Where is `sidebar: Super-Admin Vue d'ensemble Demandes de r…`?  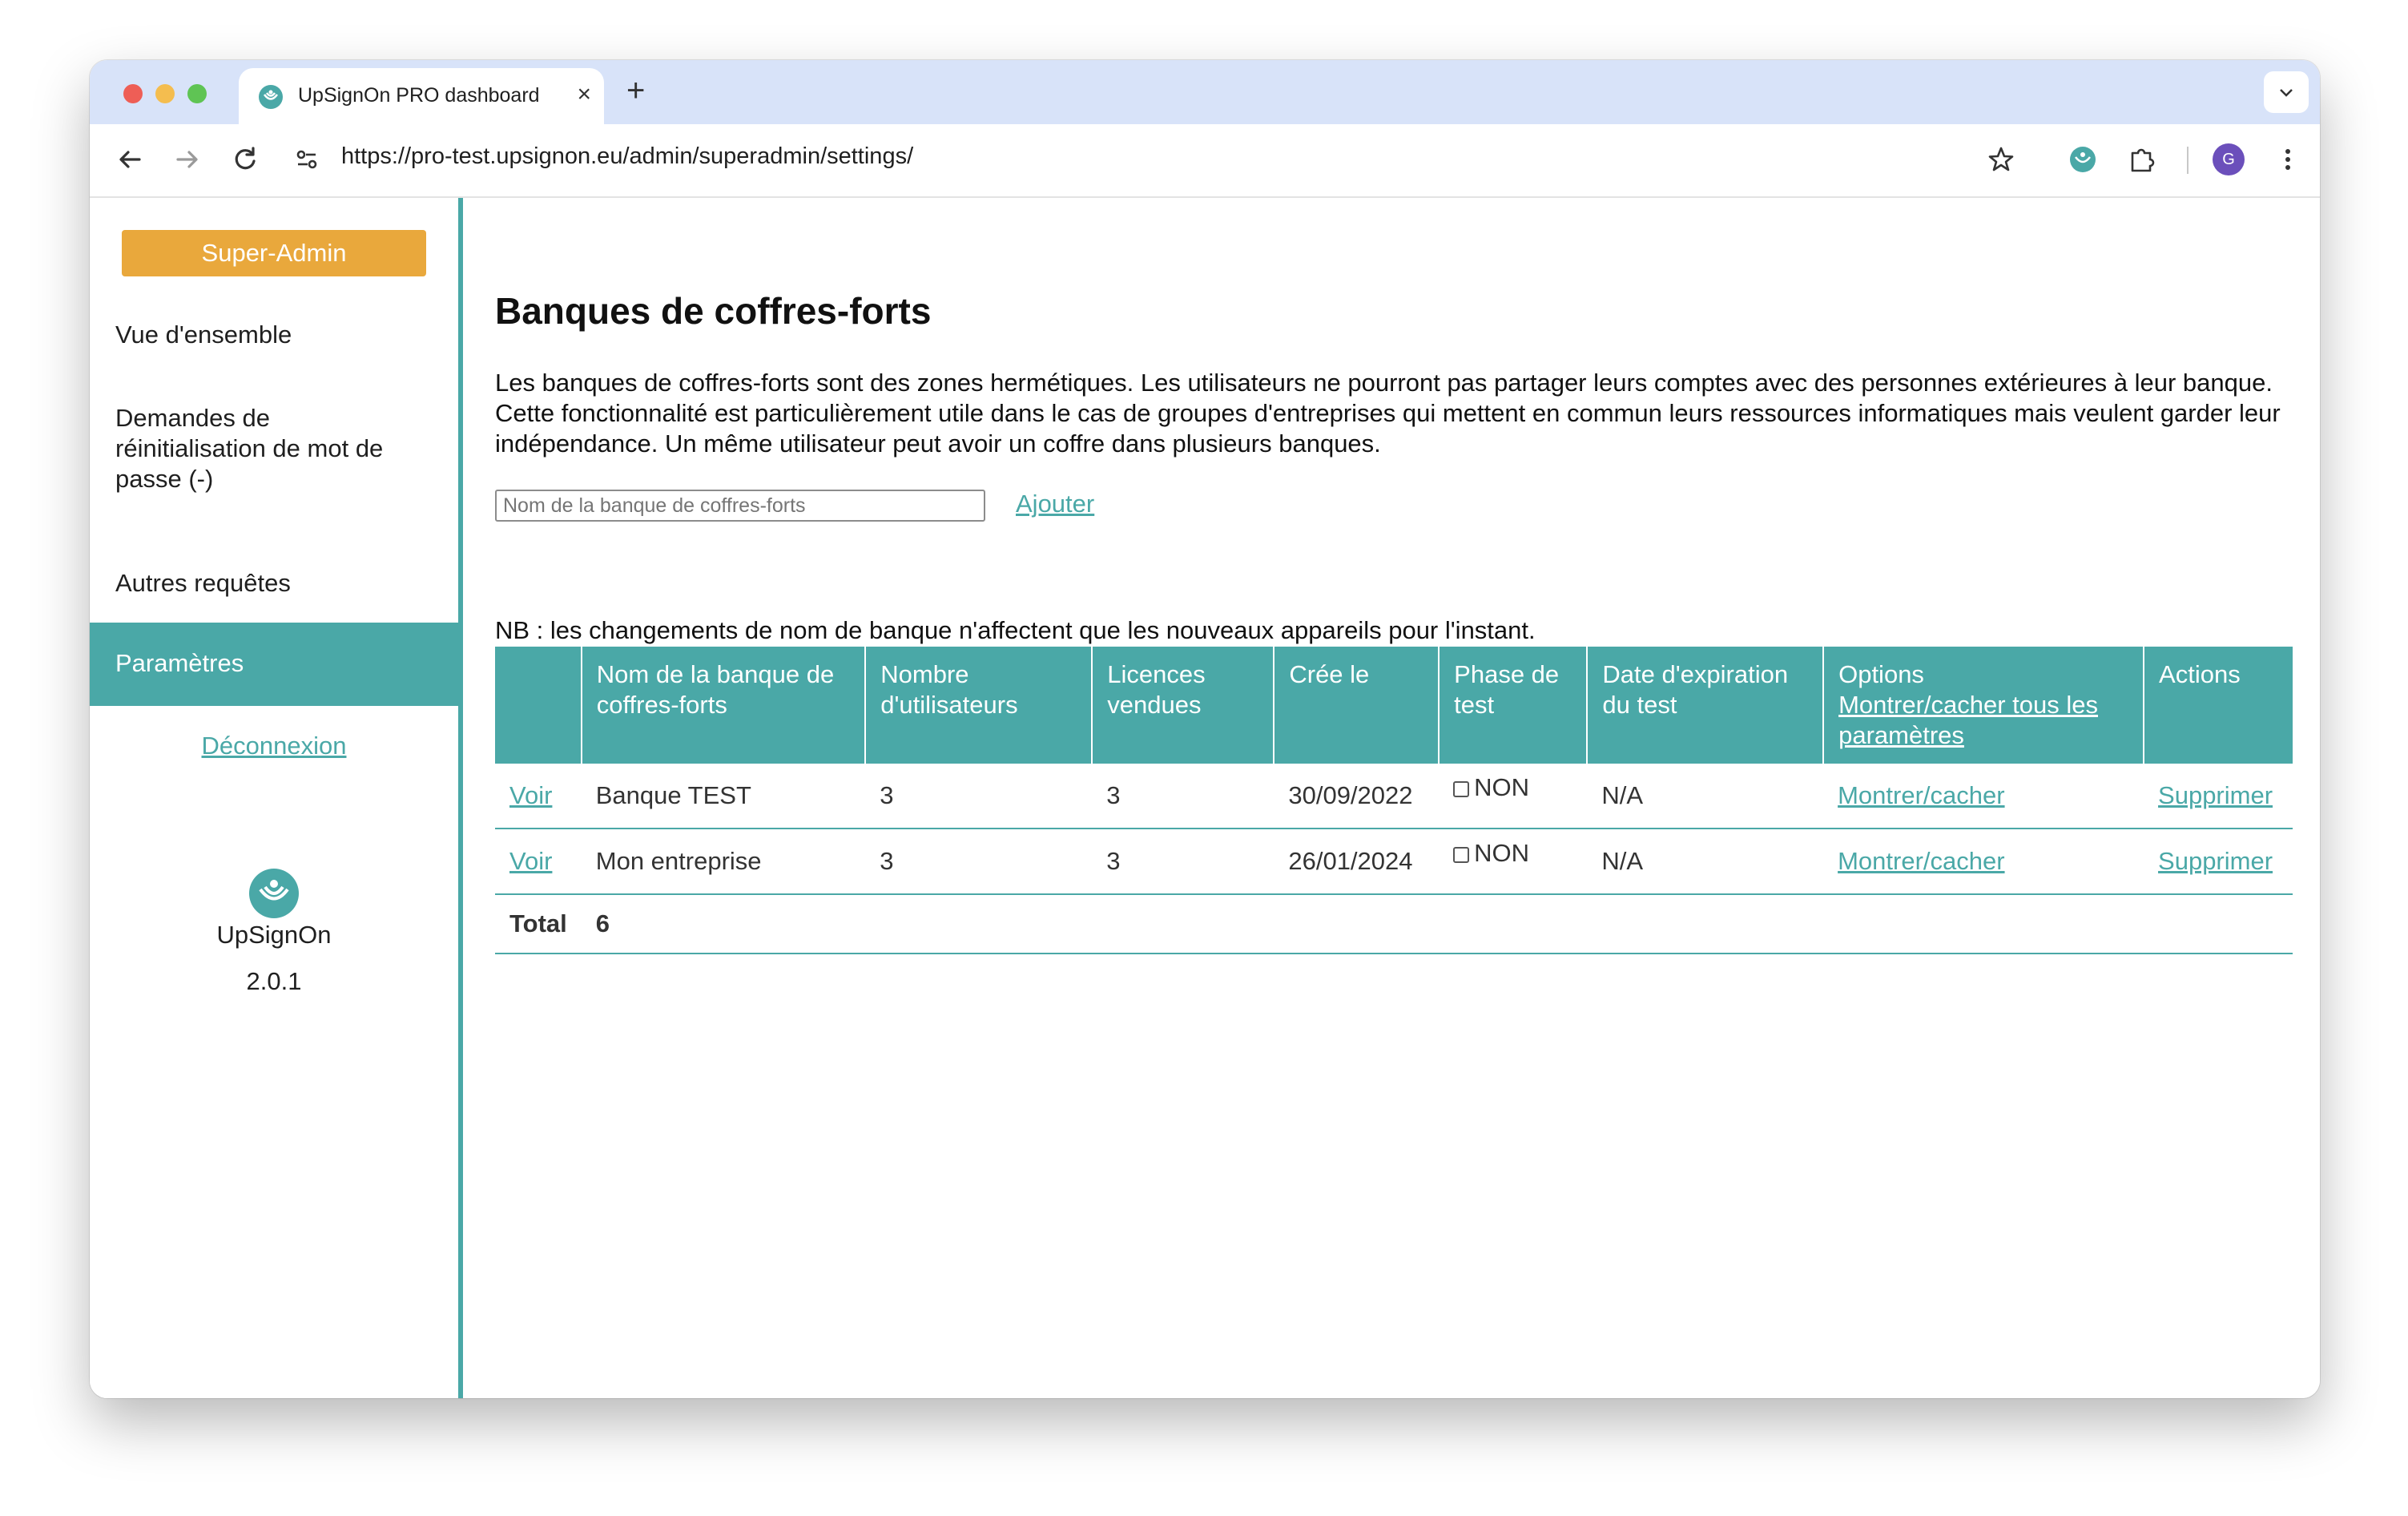 sidebar: Super-Admin Vue d'ensemble Demandes de r… is located at coordinates (276, 798).